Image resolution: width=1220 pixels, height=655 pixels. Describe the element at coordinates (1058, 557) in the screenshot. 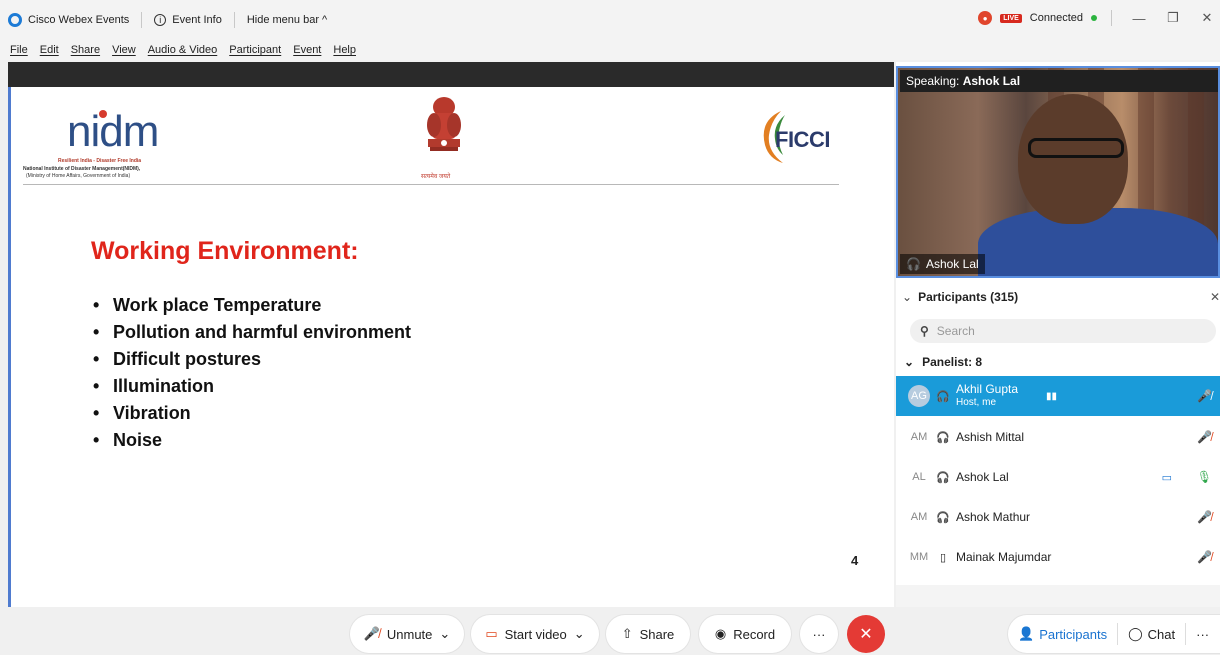

I see `participant-row: MM ▯ Mainak Majumdar 🎤̸` at that location.